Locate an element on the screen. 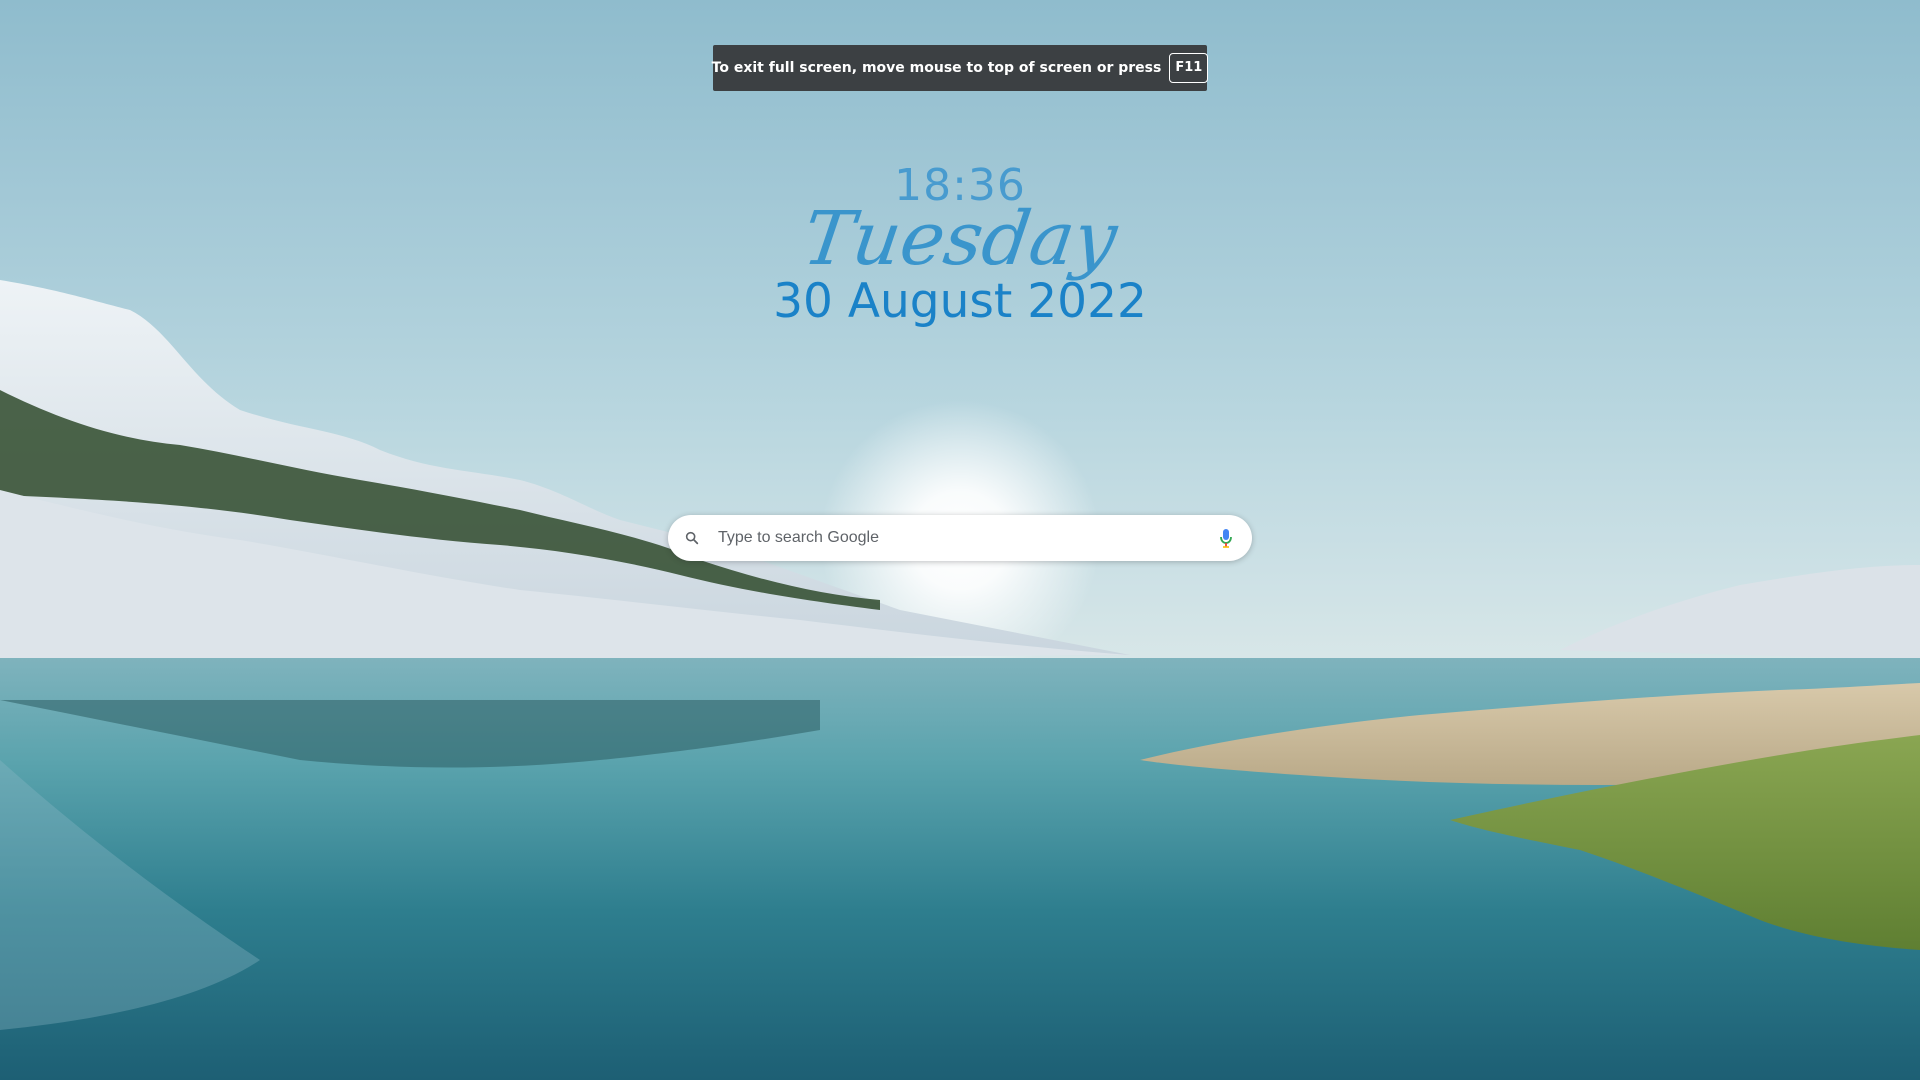  f11-key-hint: F11 is located at coordinates (1189, 68).